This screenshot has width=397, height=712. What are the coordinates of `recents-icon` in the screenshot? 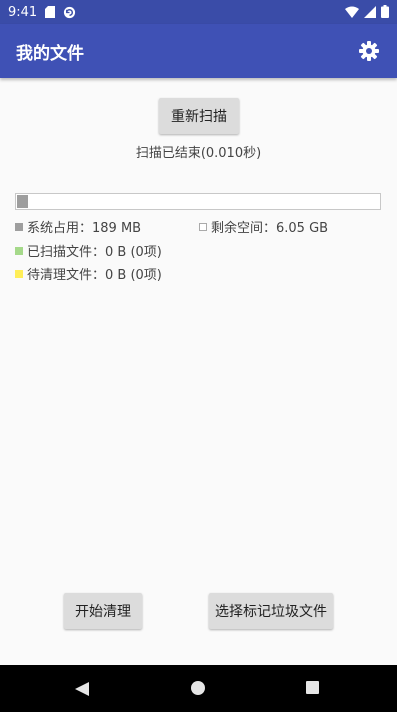 It's located at (312, 687).